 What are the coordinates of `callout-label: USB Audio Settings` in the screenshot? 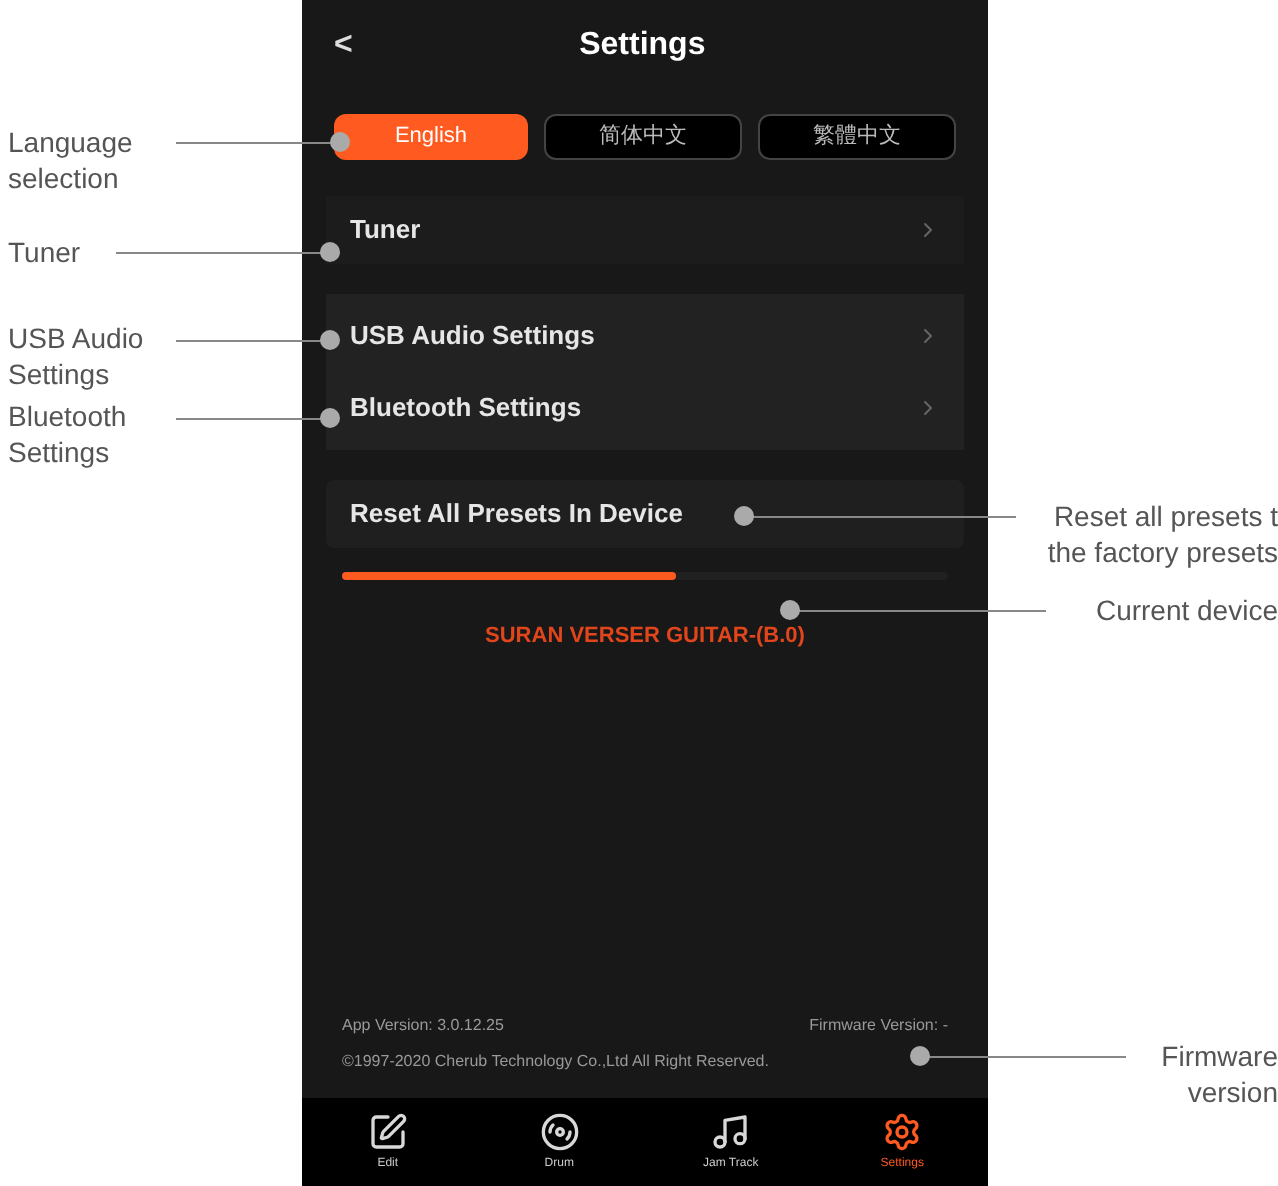 It's located at (76, 356).